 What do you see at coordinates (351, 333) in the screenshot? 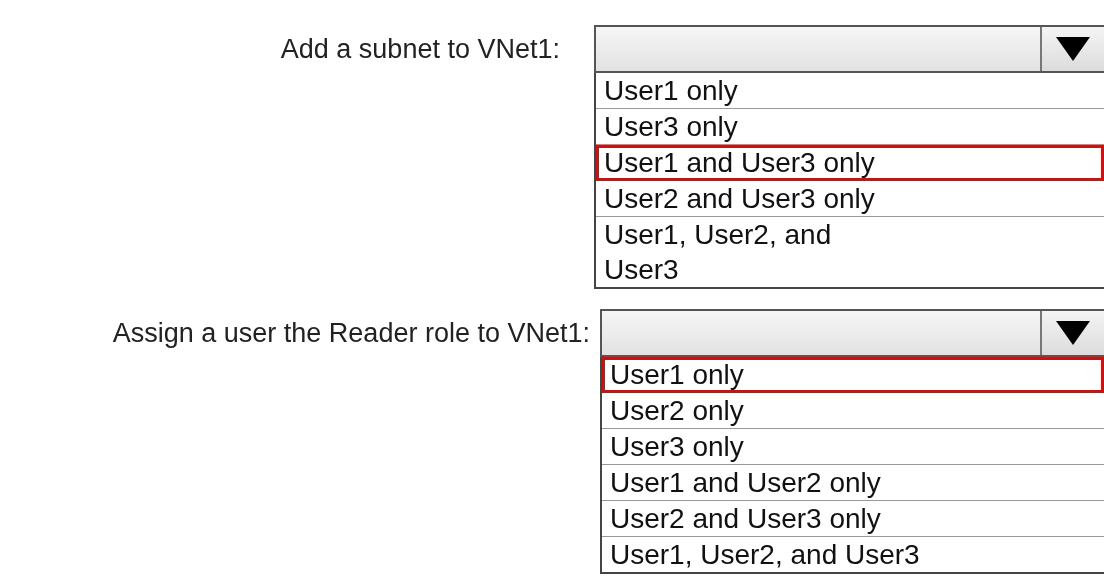
I see `question-label: Assign a user the Reader role to VNet1:` at bounding box center [351, 333].